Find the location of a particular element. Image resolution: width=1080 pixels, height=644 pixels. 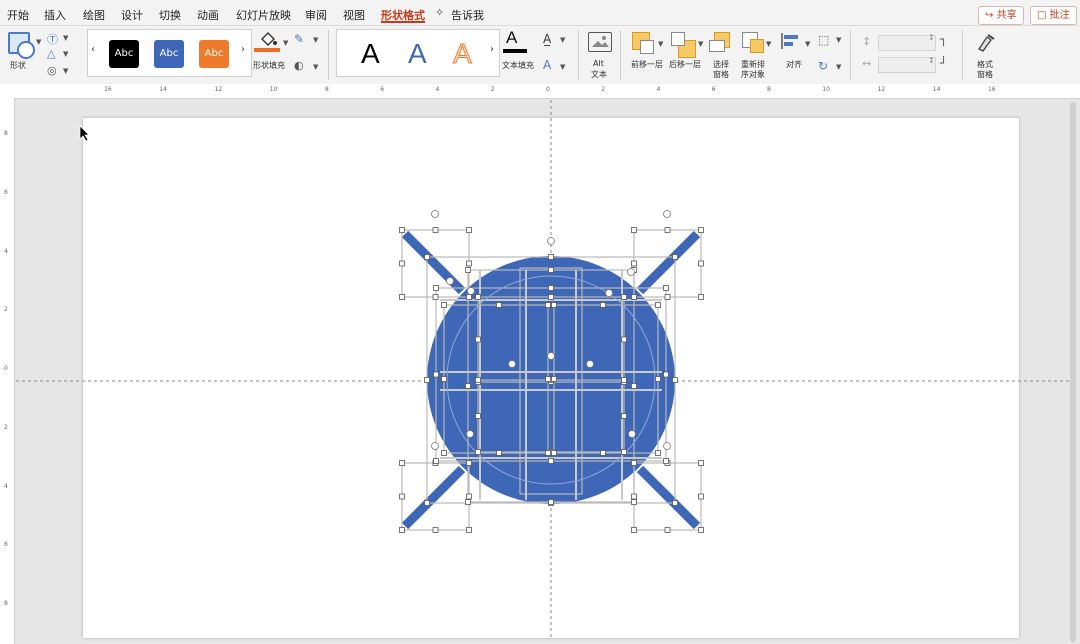

diagonal-bar-top-right is located at coordinates (668, 262).